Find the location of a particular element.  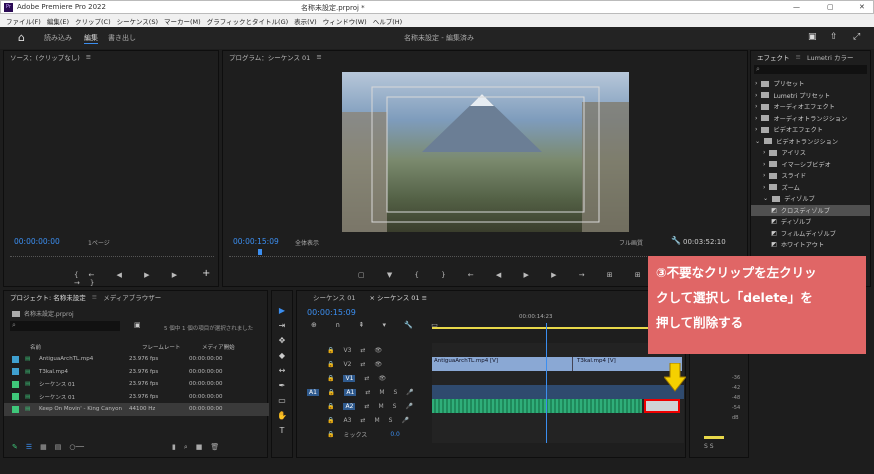

menu-window: ウィンドウ(W) is located at coordinates (345, 21).